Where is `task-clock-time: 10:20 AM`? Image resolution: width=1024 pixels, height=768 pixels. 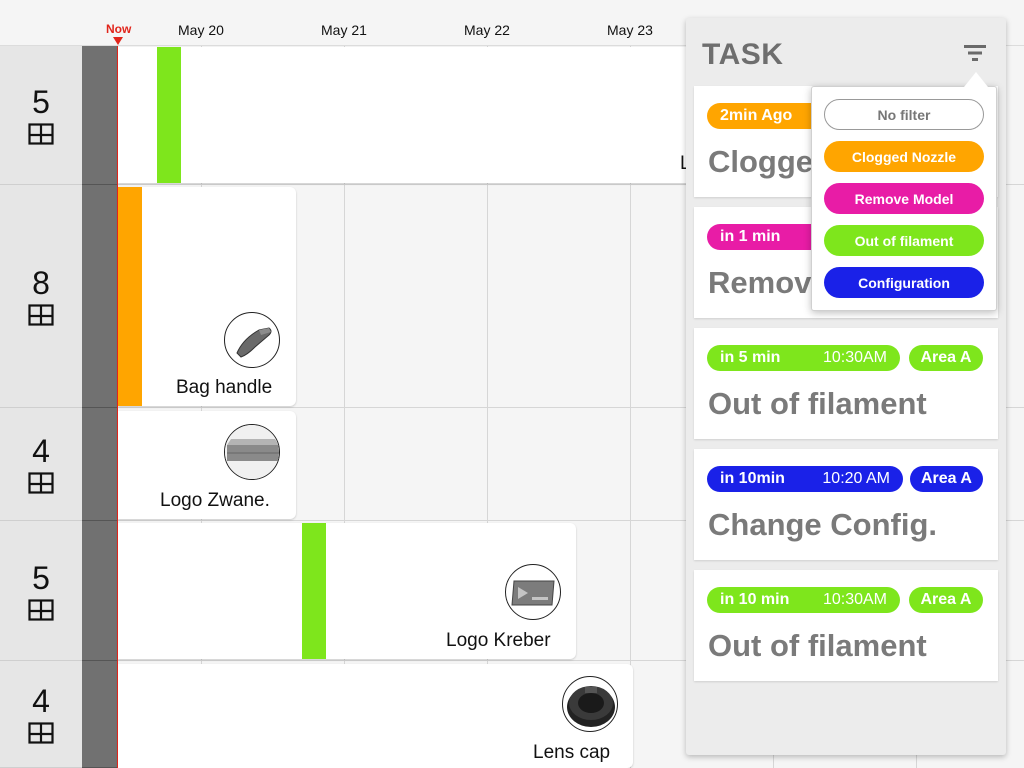
task-clock-time: 10:20 AM is located at coordinates (856, 478).